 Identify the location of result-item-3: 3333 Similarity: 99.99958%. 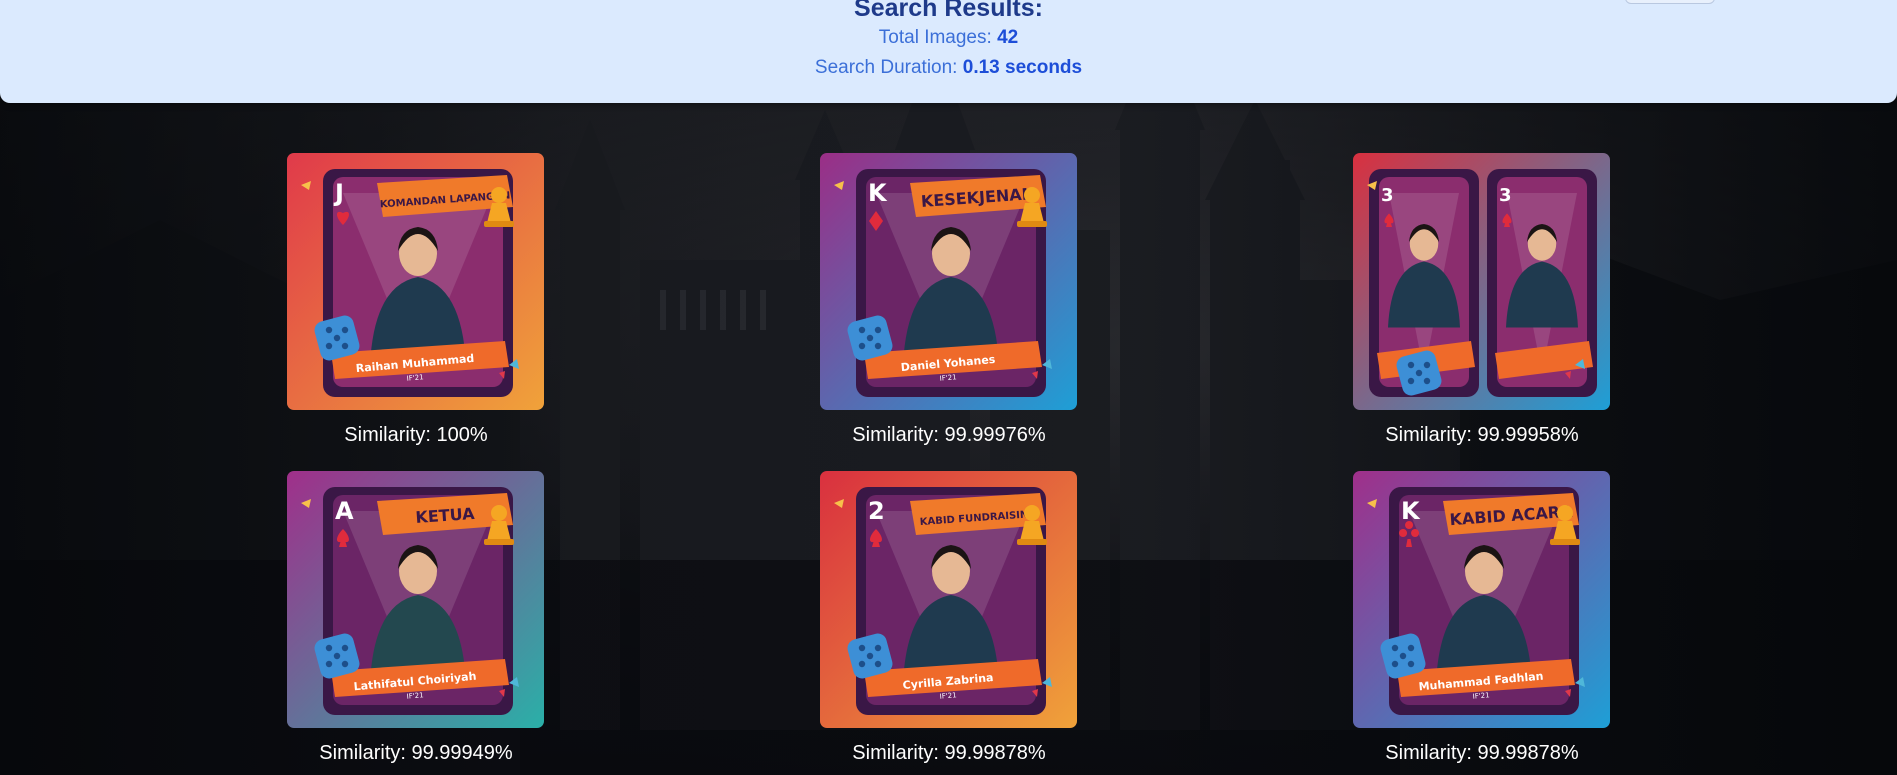
(1482, 300).